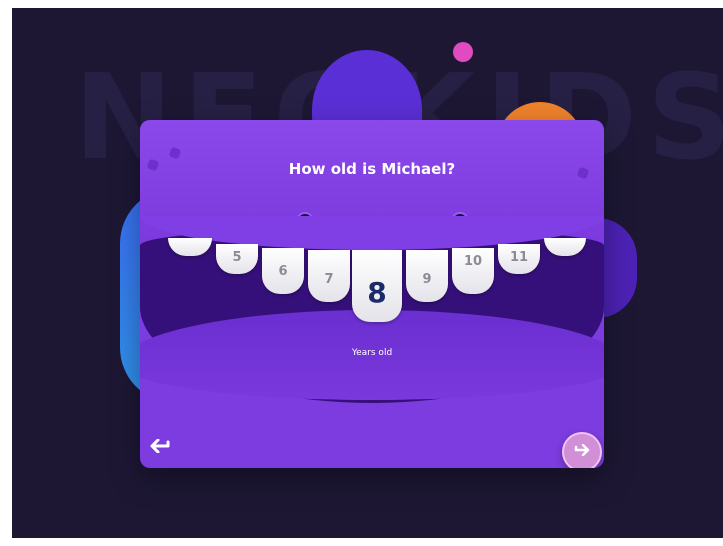  I want to click on age-tooth: 5, so click(237, 259).